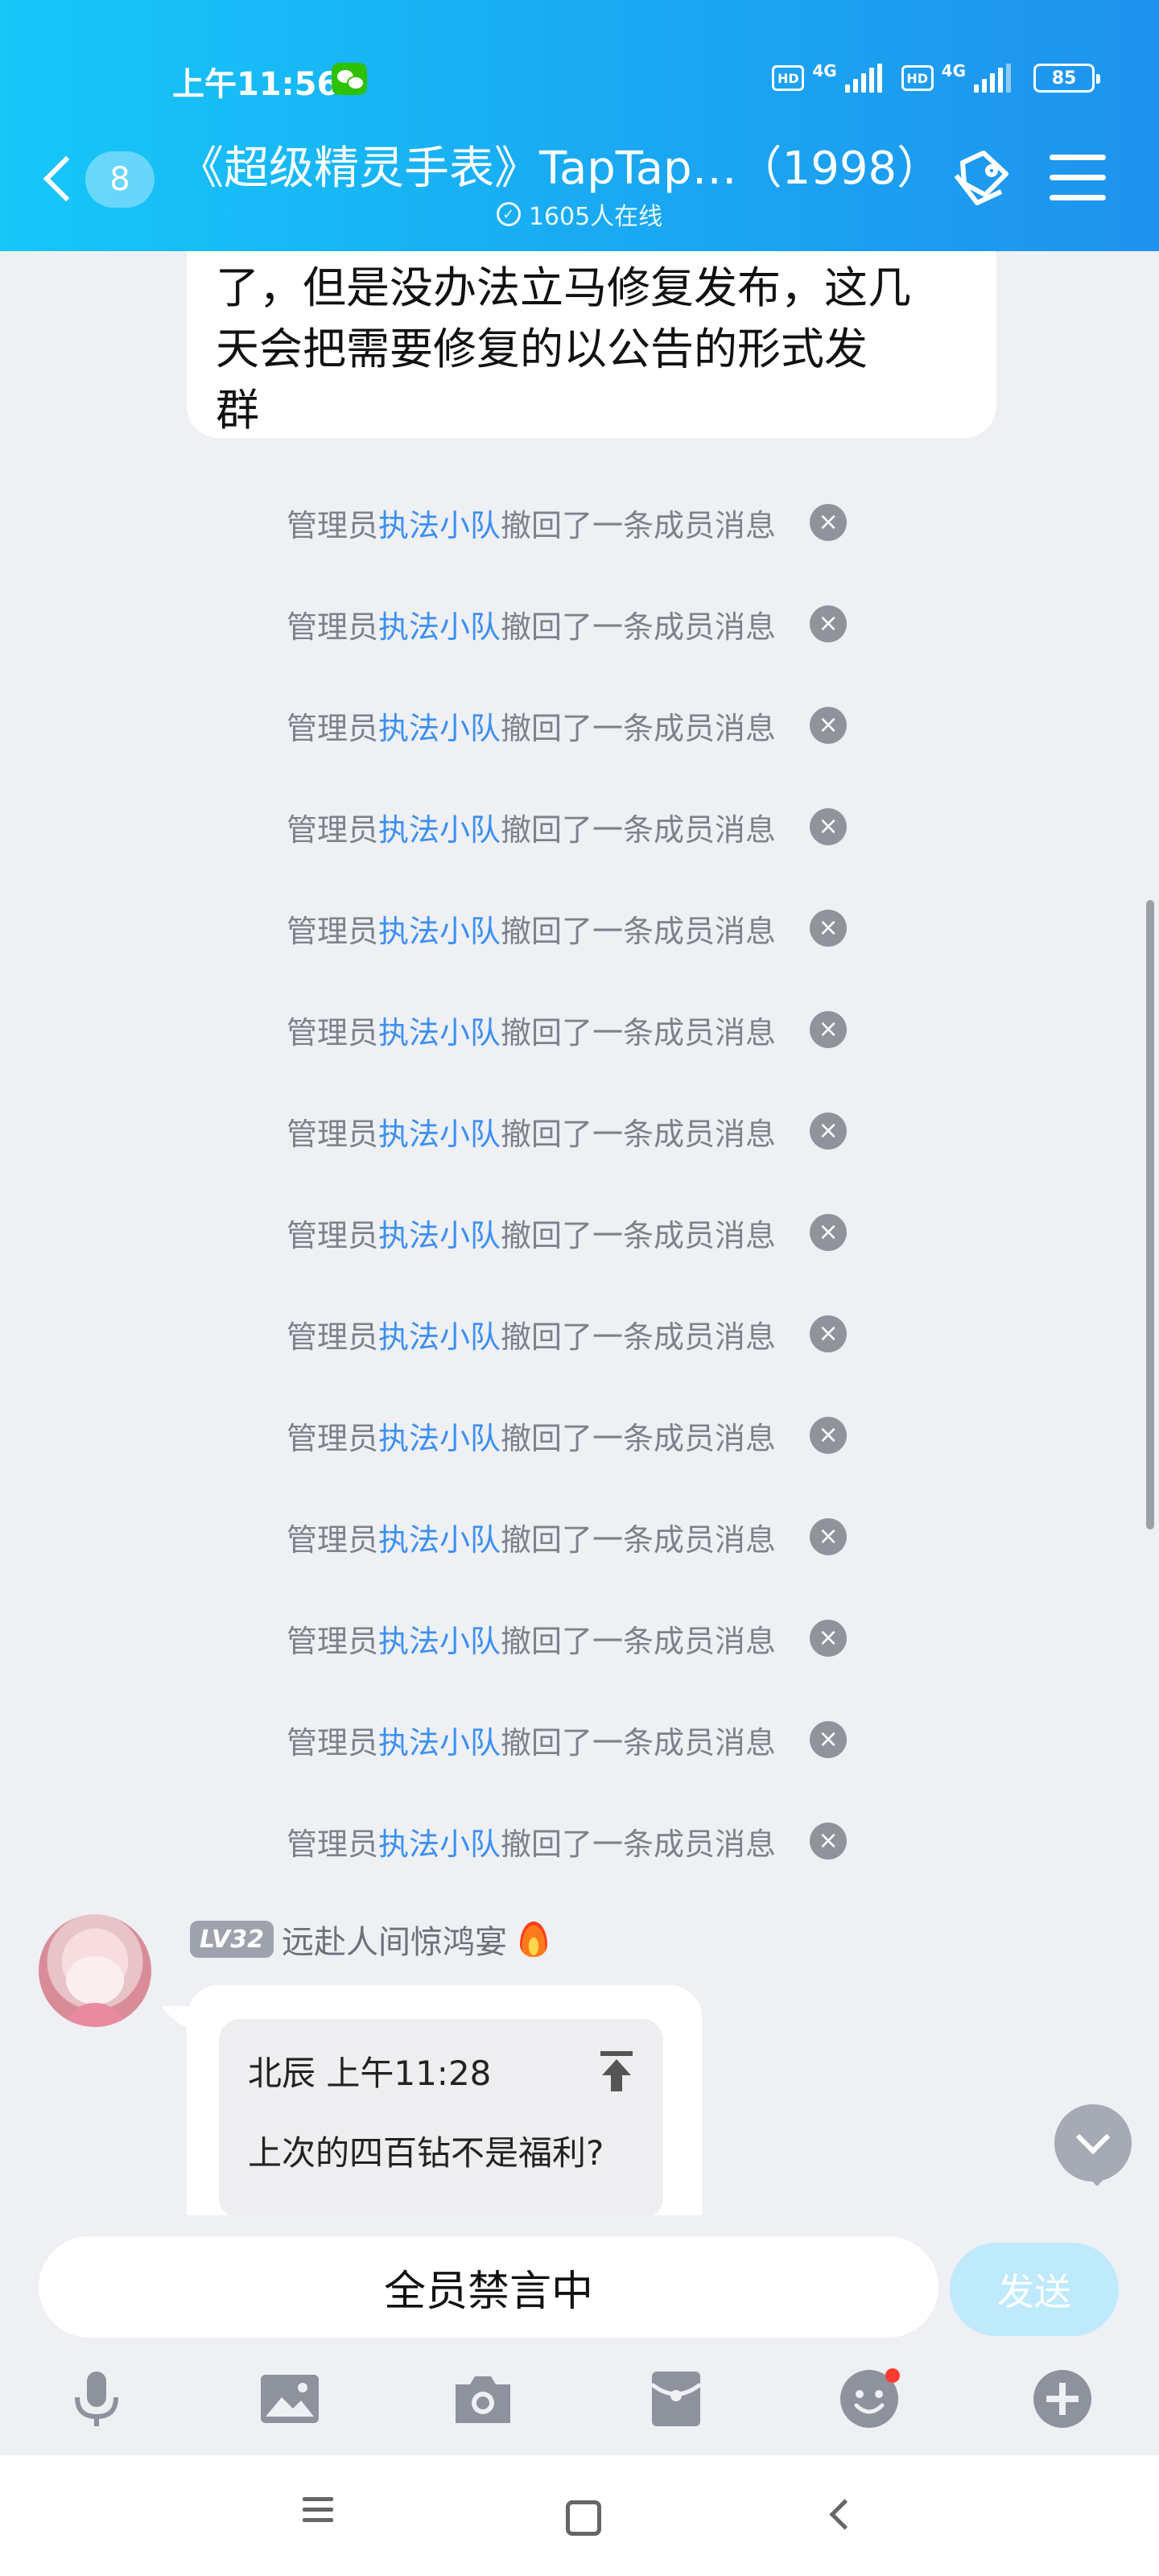 This screenshot has height=2576, width=1159. I want to click on sender-name: 远赴人间惊鸿宴, so click(394, 1939).